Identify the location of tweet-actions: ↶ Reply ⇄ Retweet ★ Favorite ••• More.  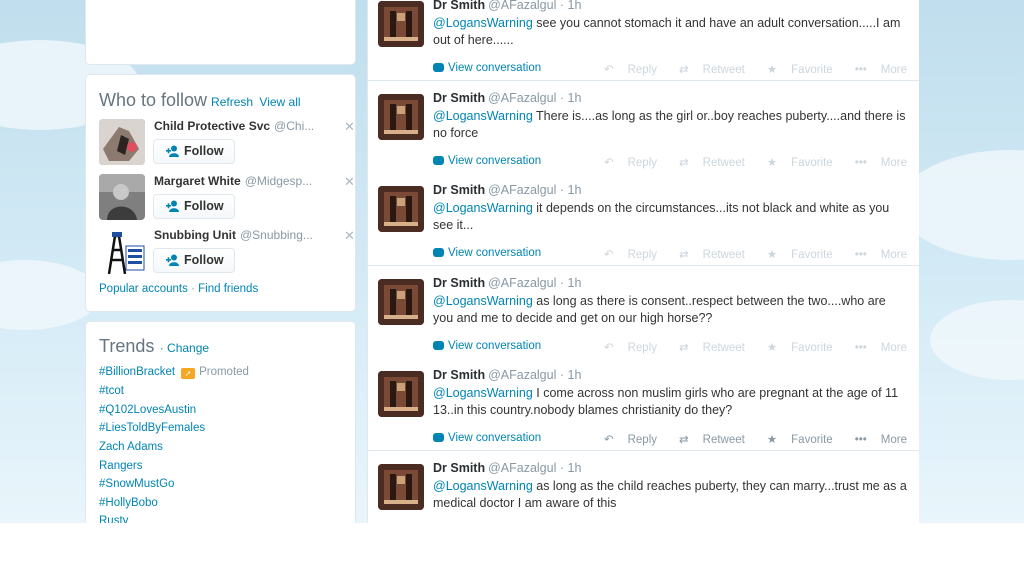
(744, 69).